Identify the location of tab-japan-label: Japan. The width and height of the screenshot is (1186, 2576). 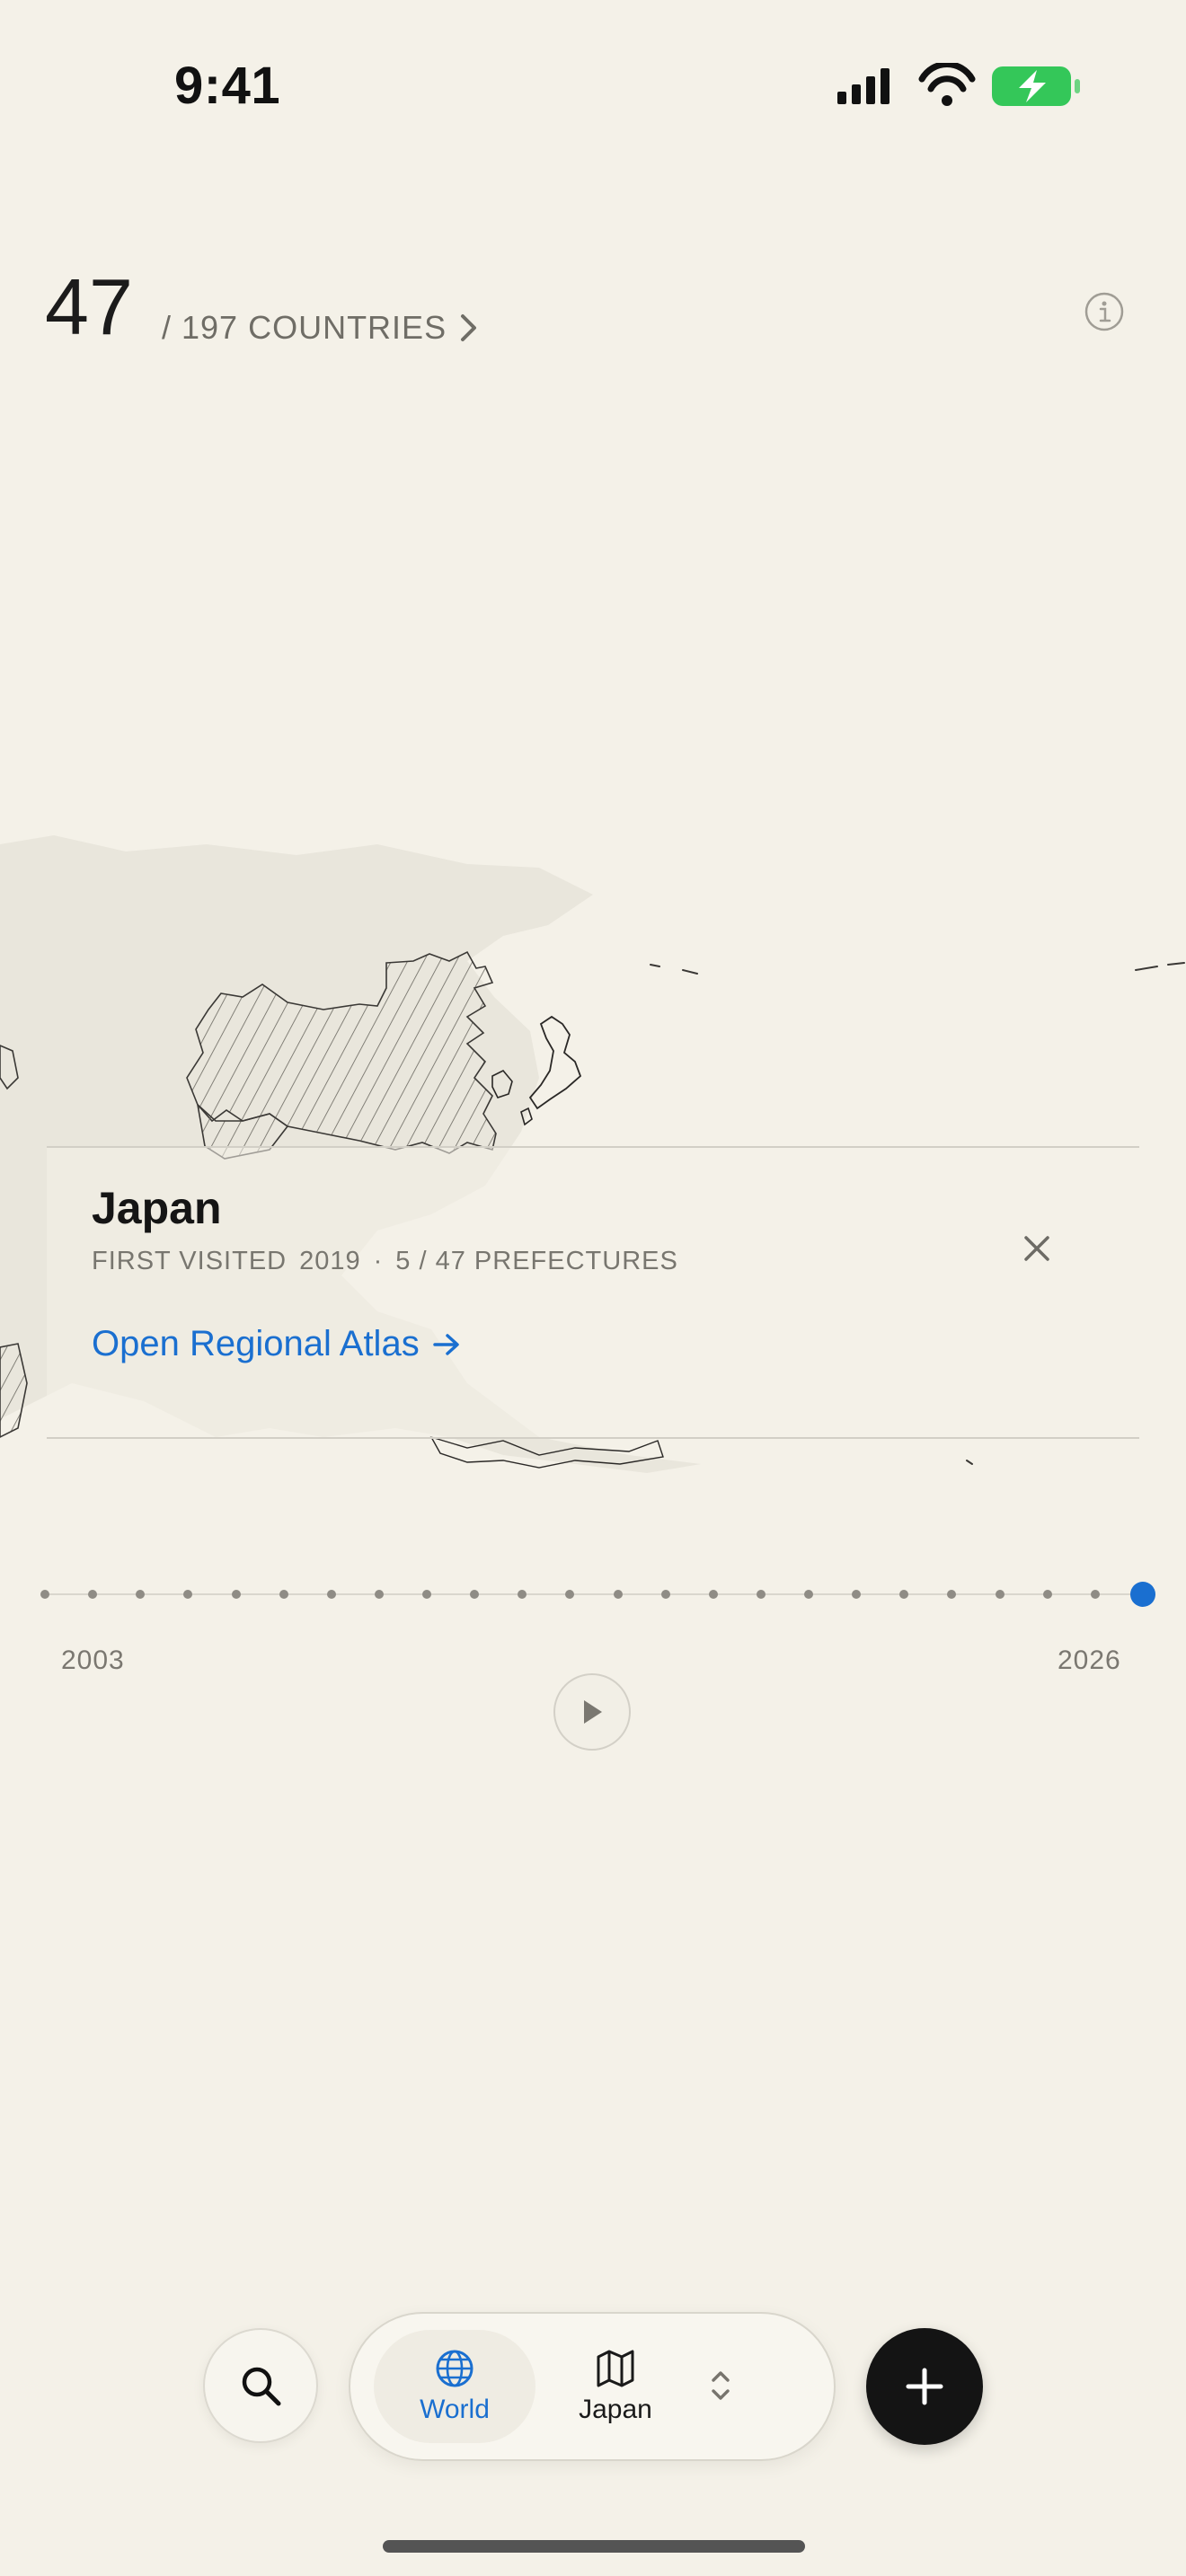
(615, 2409).